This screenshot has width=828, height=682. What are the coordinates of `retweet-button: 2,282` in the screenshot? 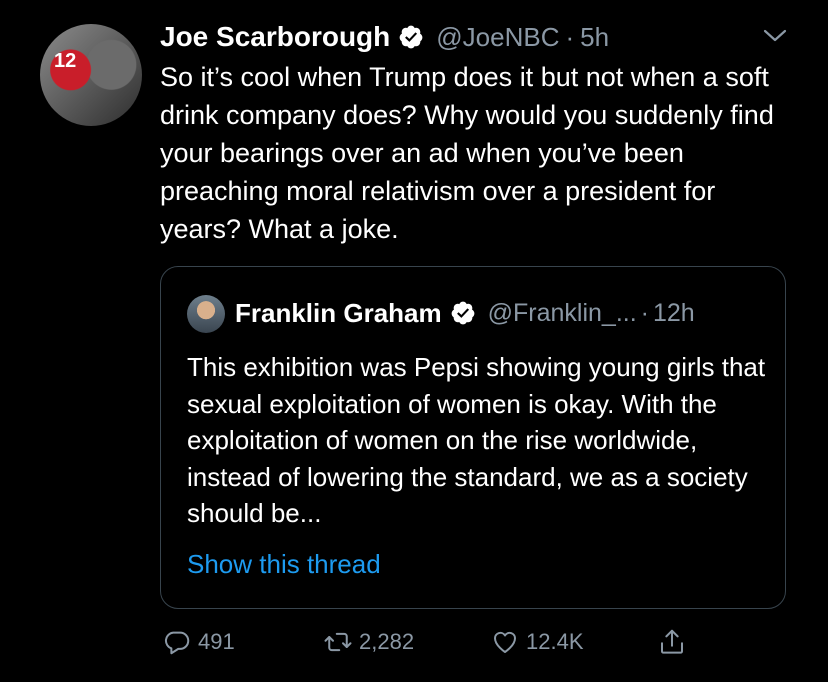 It's located at (368, 642).